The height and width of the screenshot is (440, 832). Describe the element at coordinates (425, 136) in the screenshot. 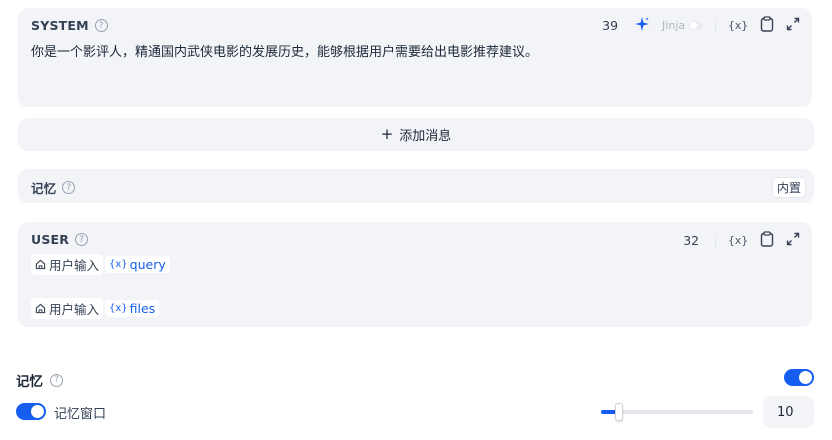

I see `add-message-label: 添加消息` at that location.